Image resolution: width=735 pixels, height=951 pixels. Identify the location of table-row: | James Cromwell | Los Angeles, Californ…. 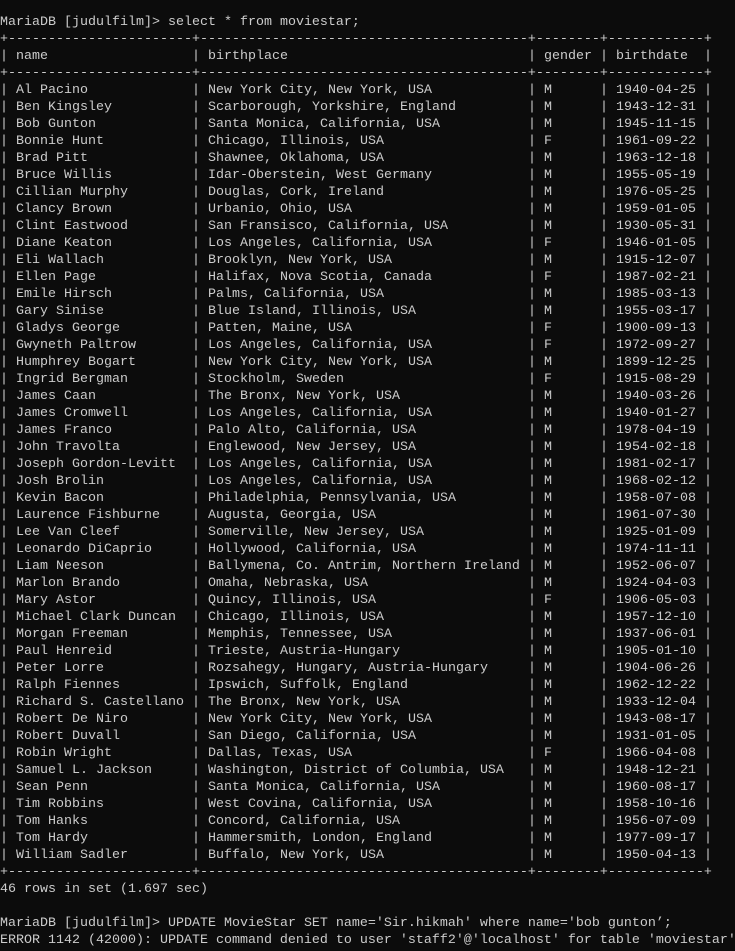
(367, 413).